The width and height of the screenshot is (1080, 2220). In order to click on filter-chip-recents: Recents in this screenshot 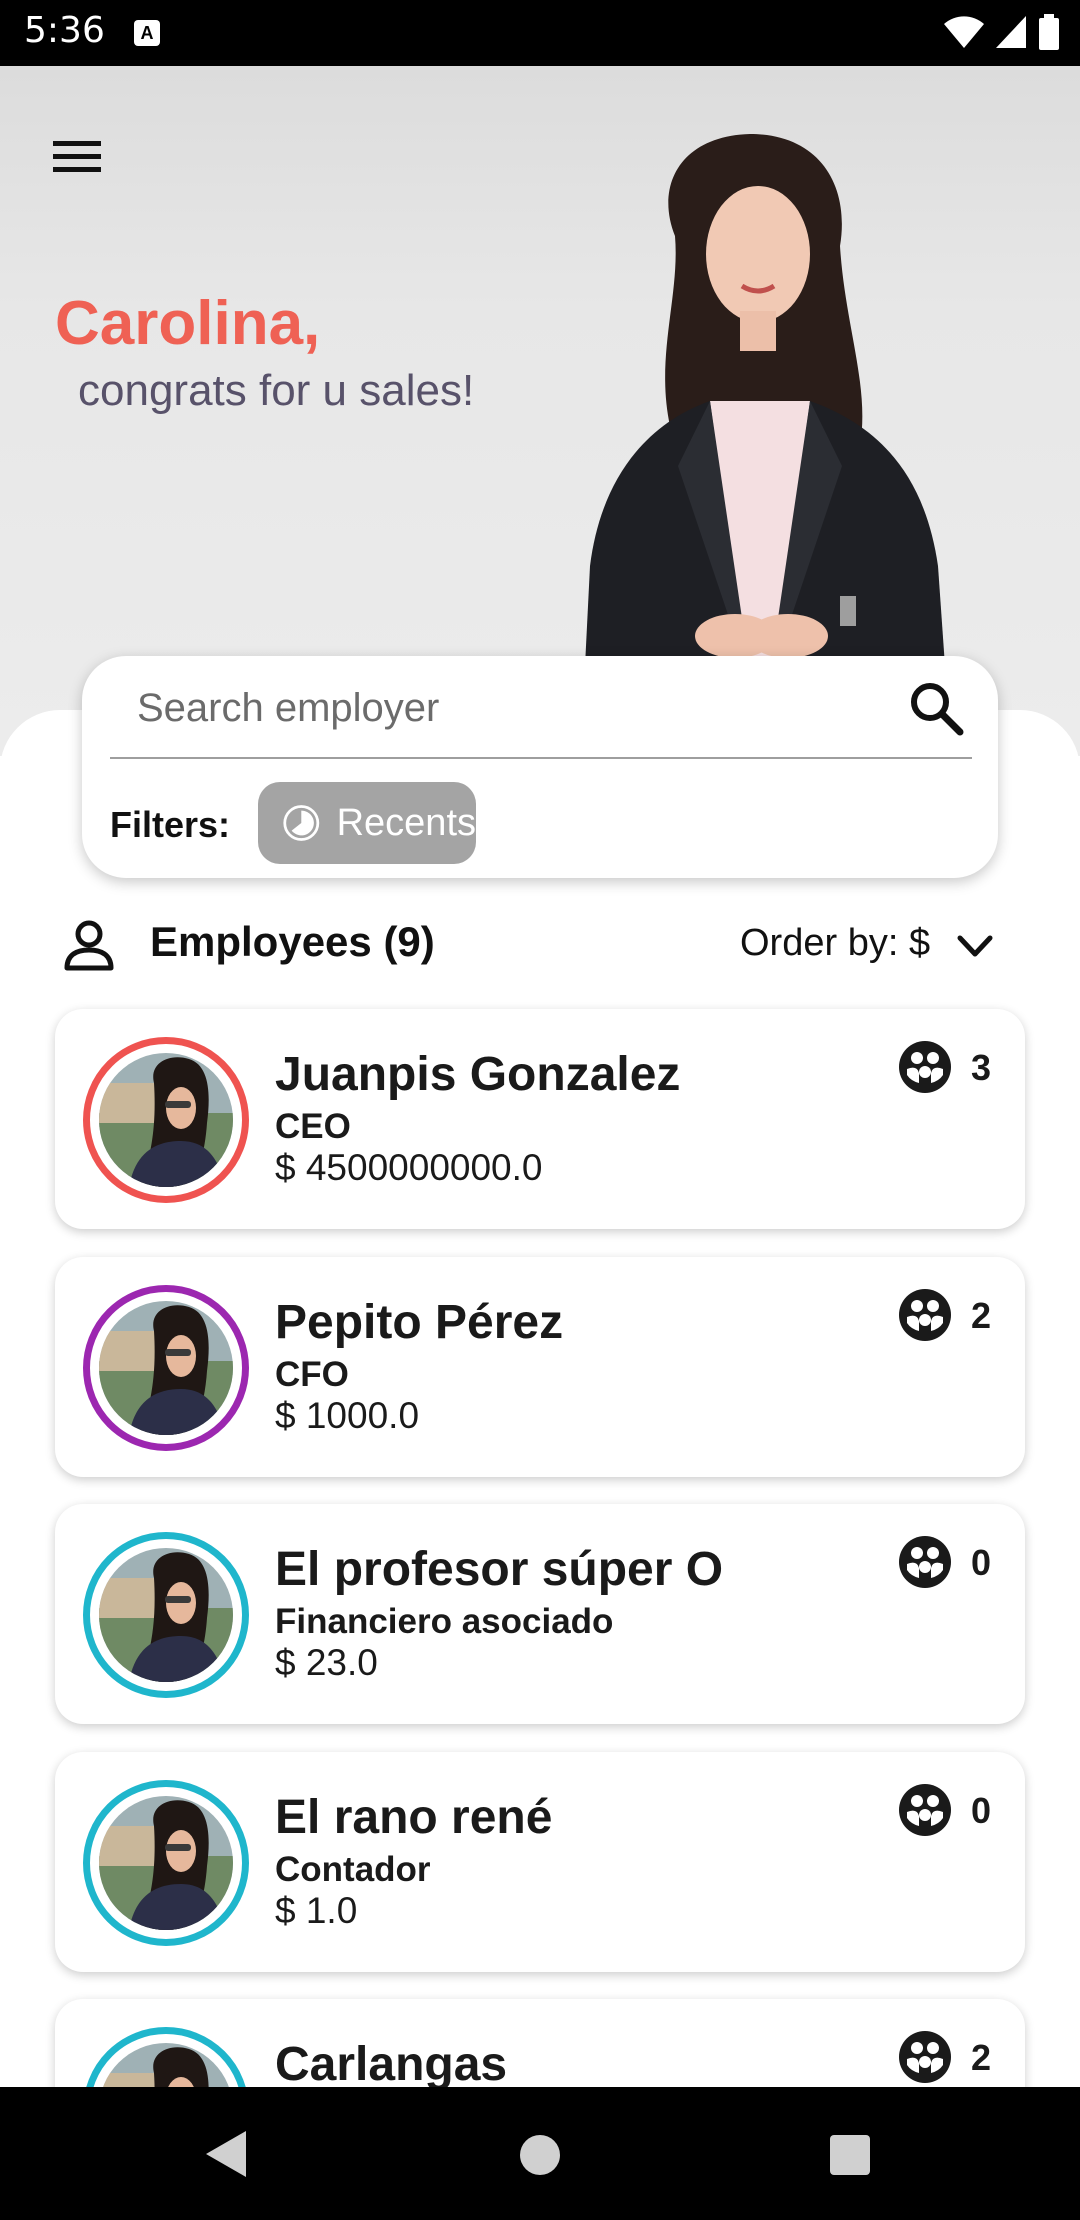, I will do `click(367, 823)`.